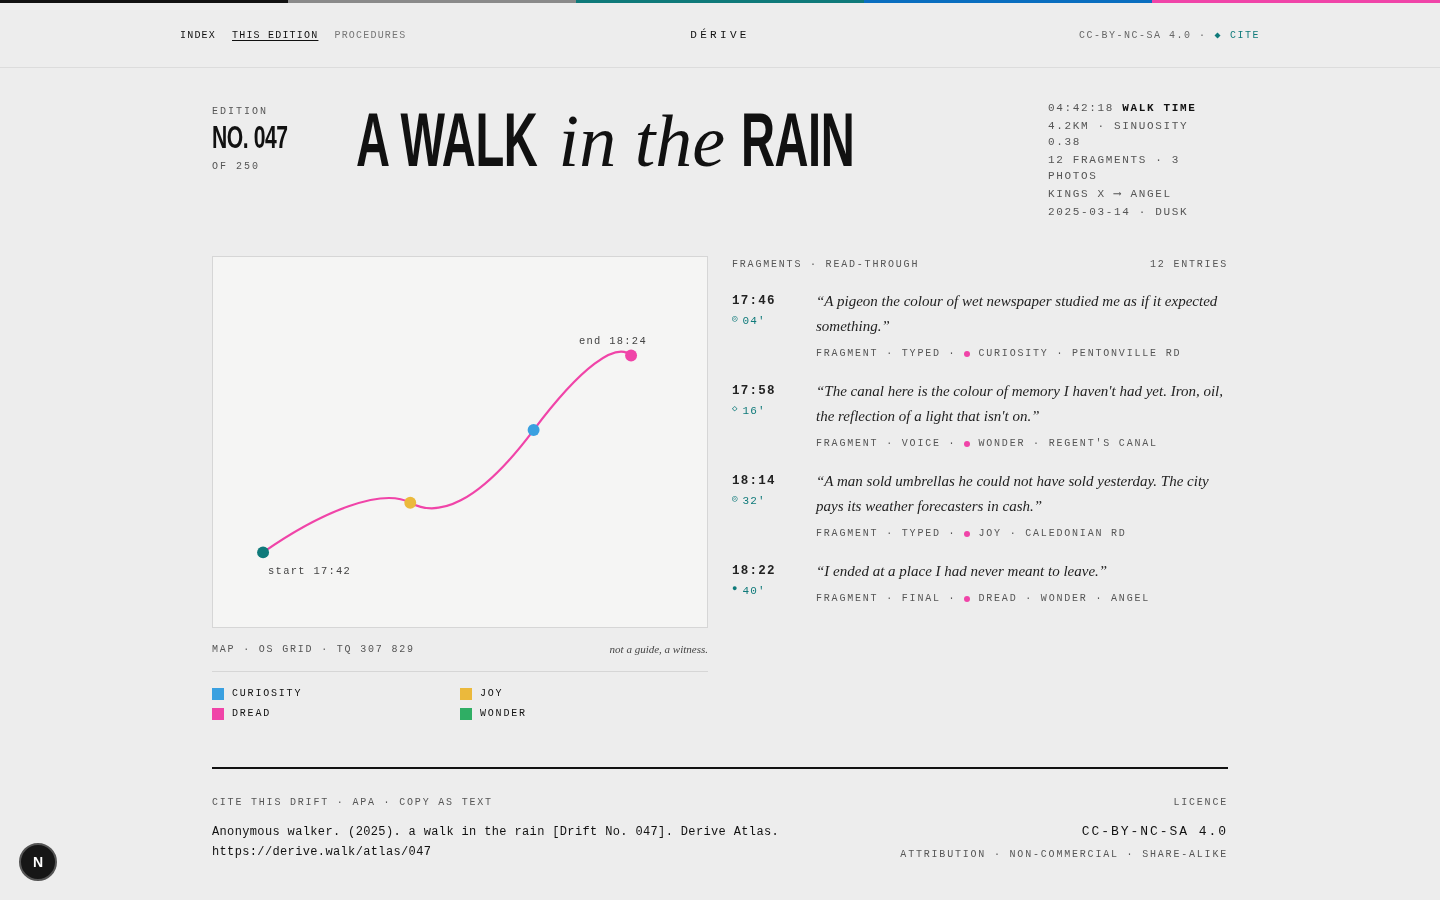 This screenshot has width=1440, height=900. Describe the element at coordinates (1142, 35) in the screenshot. I see `licence-label: CC-BY-NC-SA 4.0 ·` at that location.